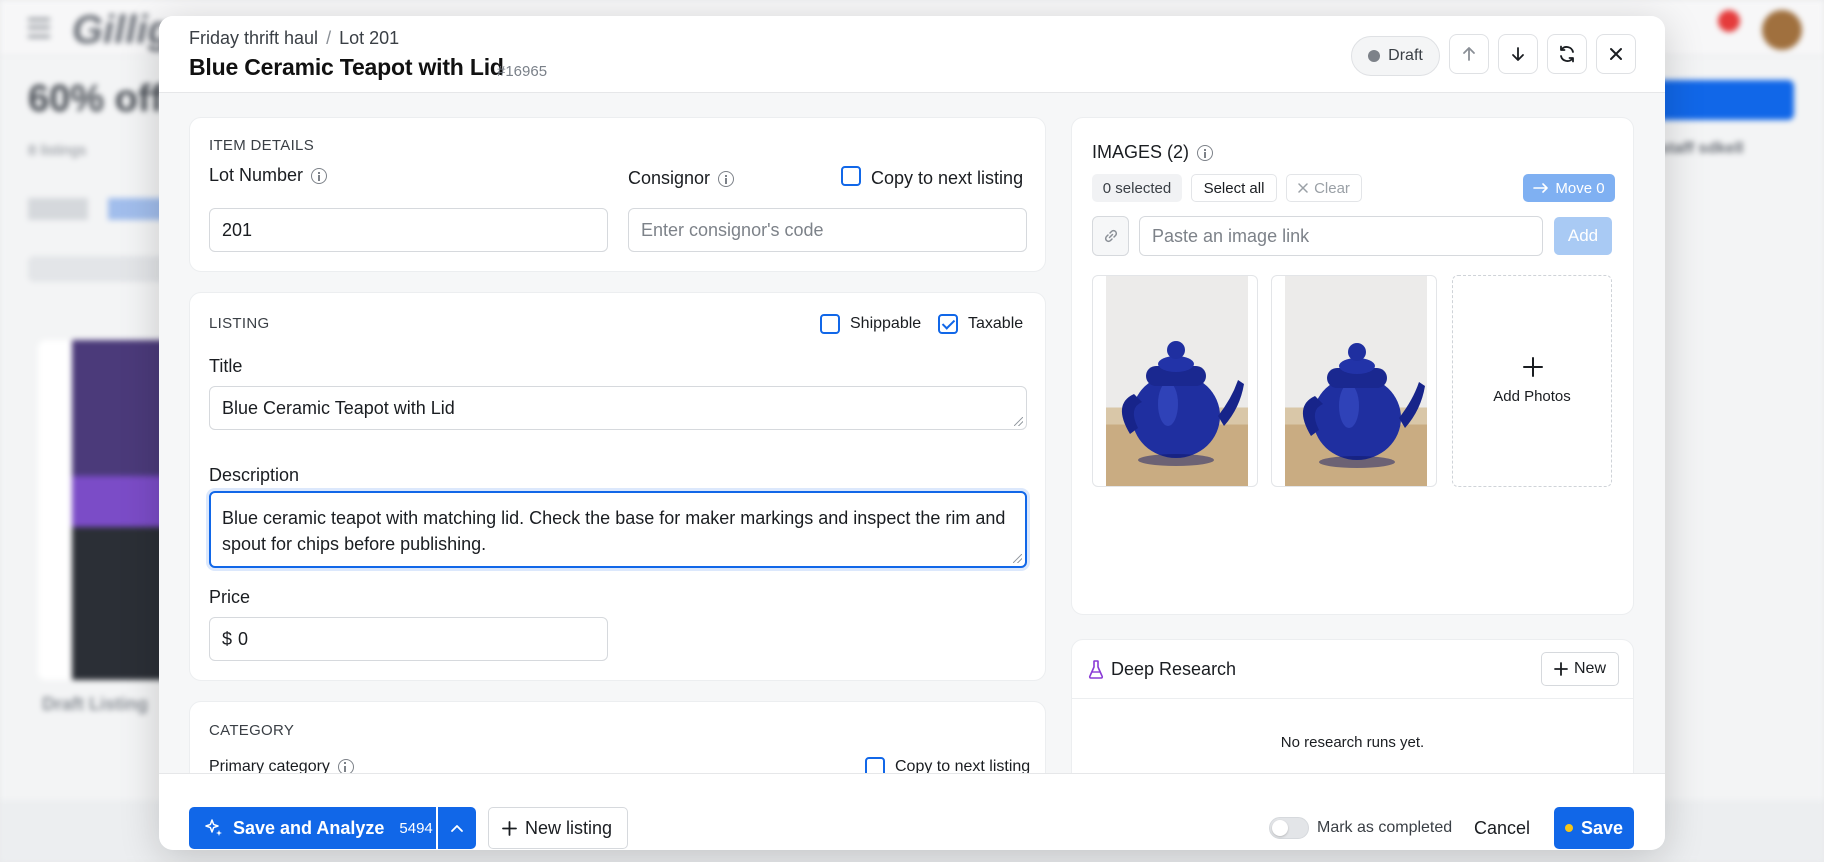  Describe the element at coordinates (1702, 148) in the screenshot. I see `background-user-label: staff sdkell` at that location.